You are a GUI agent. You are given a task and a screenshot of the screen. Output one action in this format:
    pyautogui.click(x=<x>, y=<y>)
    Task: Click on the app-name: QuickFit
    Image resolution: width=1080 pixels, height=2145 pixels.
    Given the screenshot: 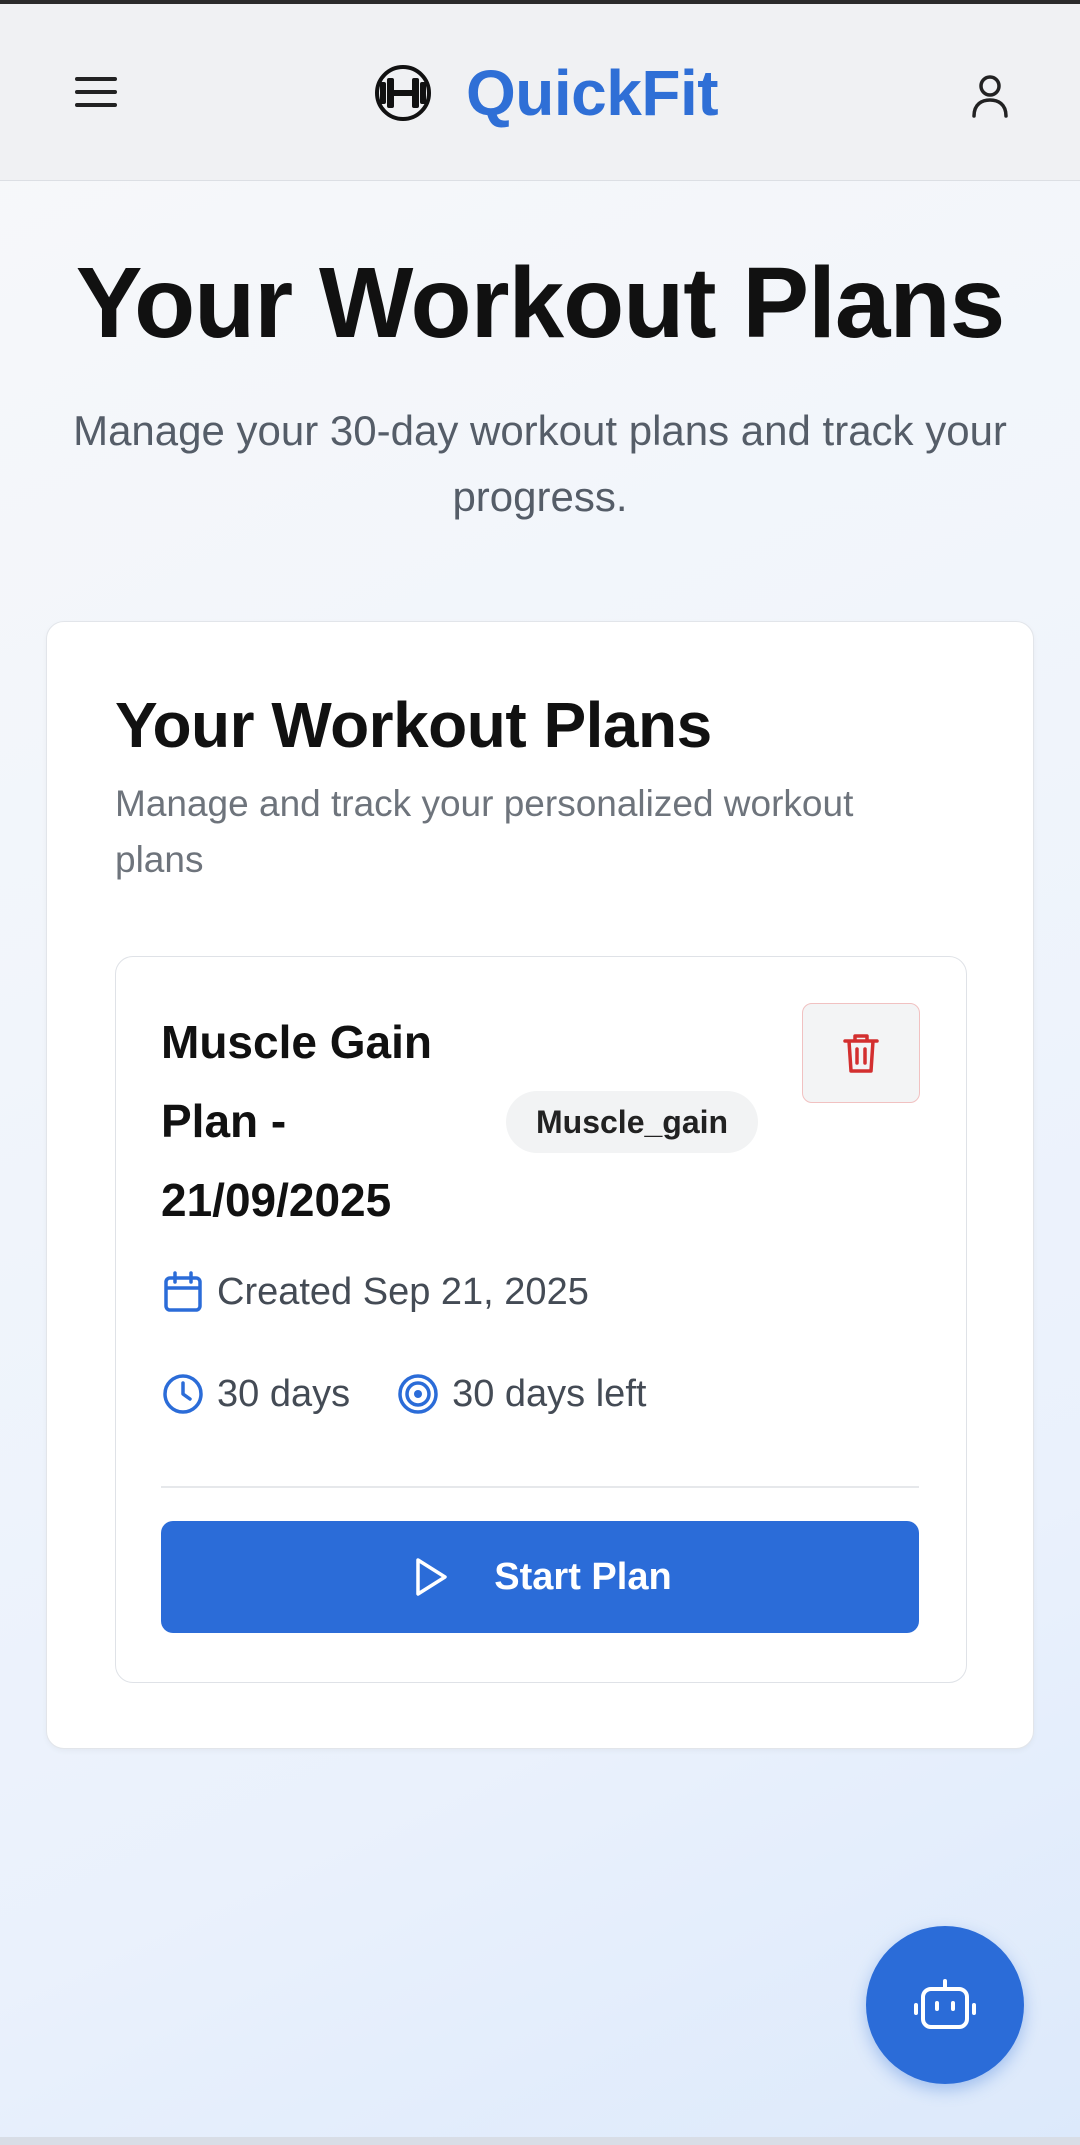 What is the action you would take?
    pyautogui.click(x=592, y=93)
    